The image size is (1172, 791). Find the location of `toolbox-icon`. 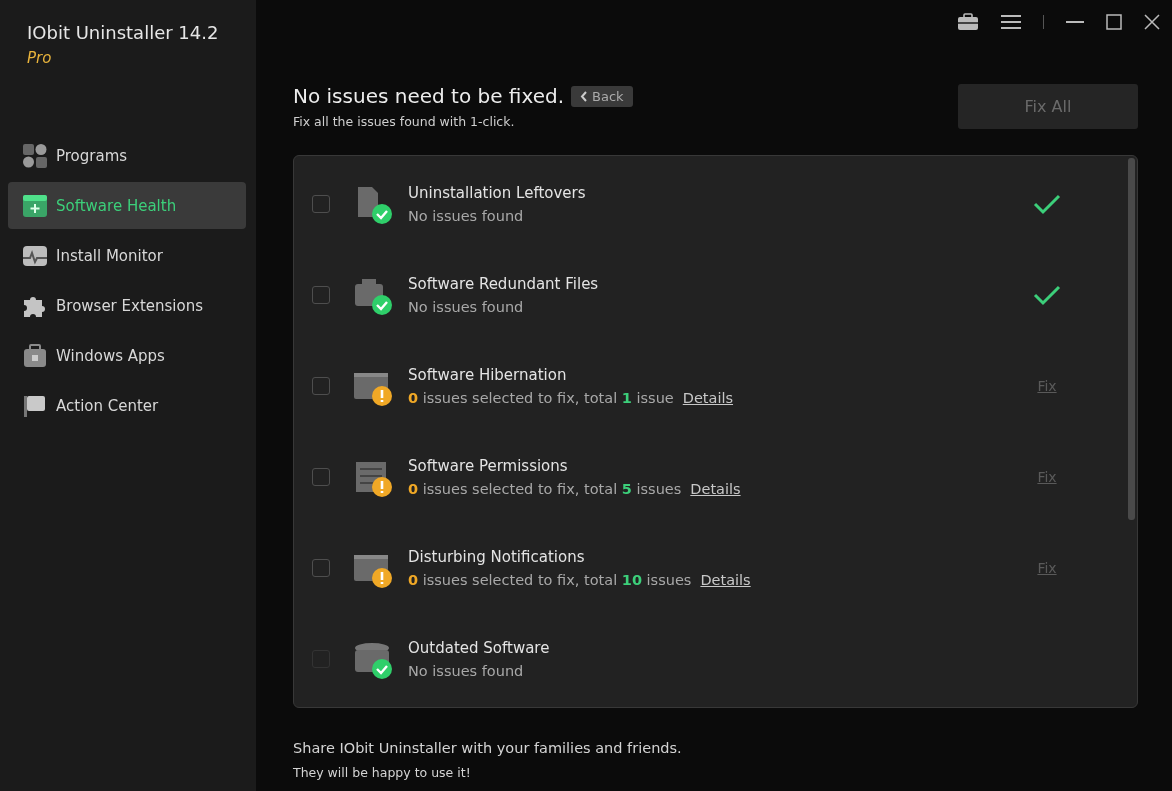

toolbox-icon is located at coordinates (968, 22).